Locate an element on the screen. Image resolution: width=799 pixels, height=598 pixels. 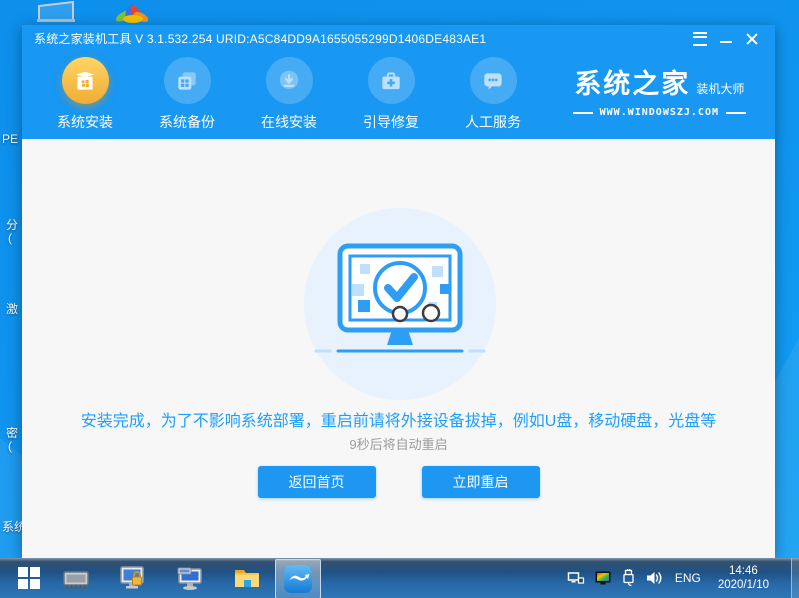
restart-countdown: 9秒后将自动重启 is located at coordinates (398, 444).